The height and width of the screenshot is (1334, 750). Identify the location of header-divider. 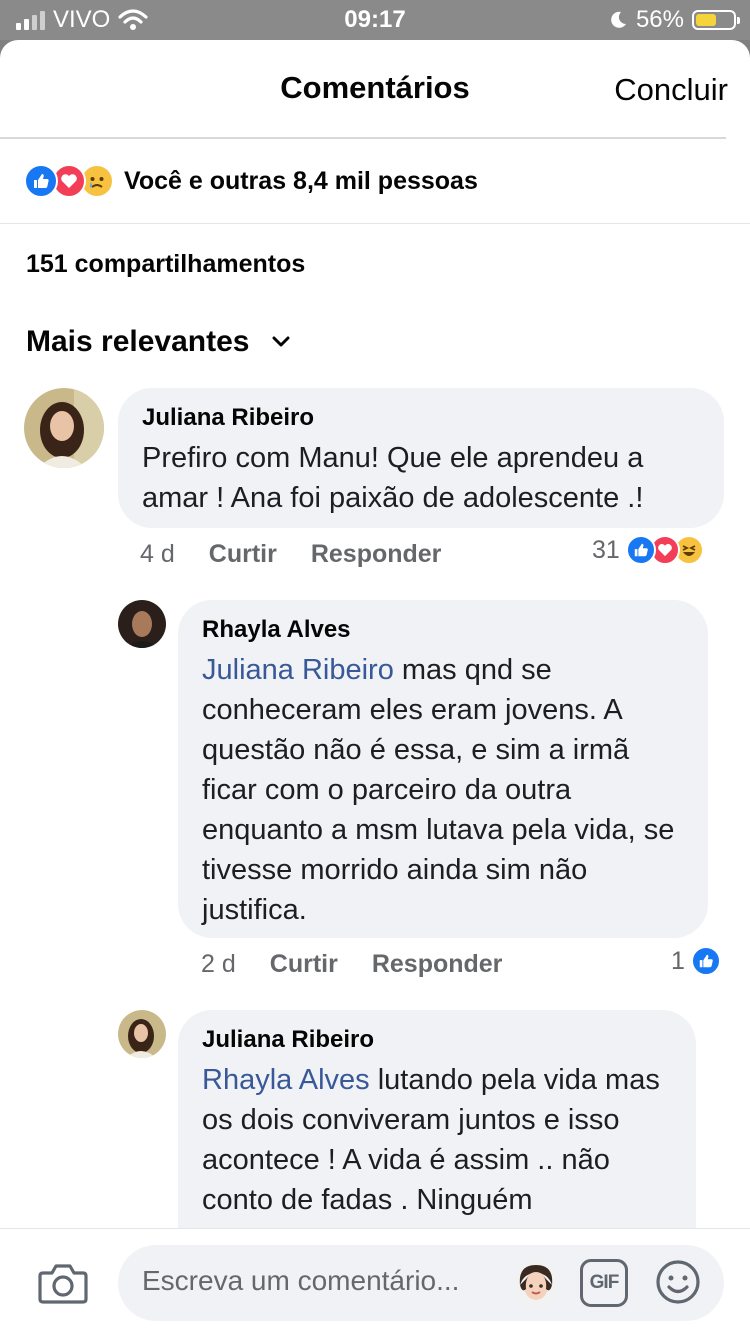
(363, 138).